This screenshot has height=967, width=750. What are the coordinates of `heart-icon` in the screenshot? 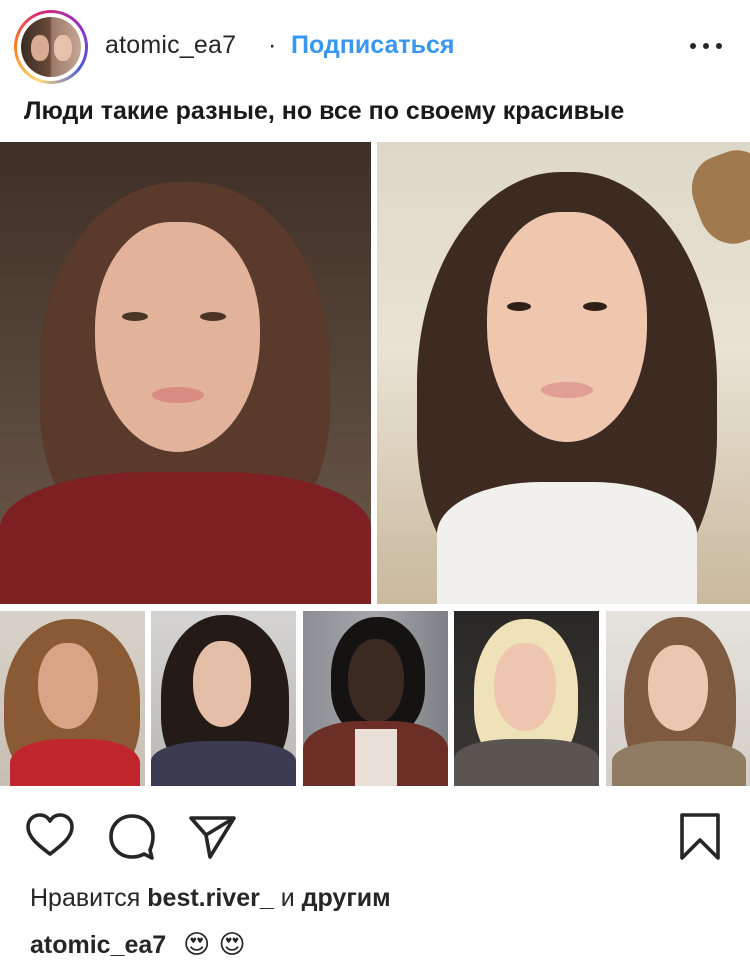 It's located at (50, 836).